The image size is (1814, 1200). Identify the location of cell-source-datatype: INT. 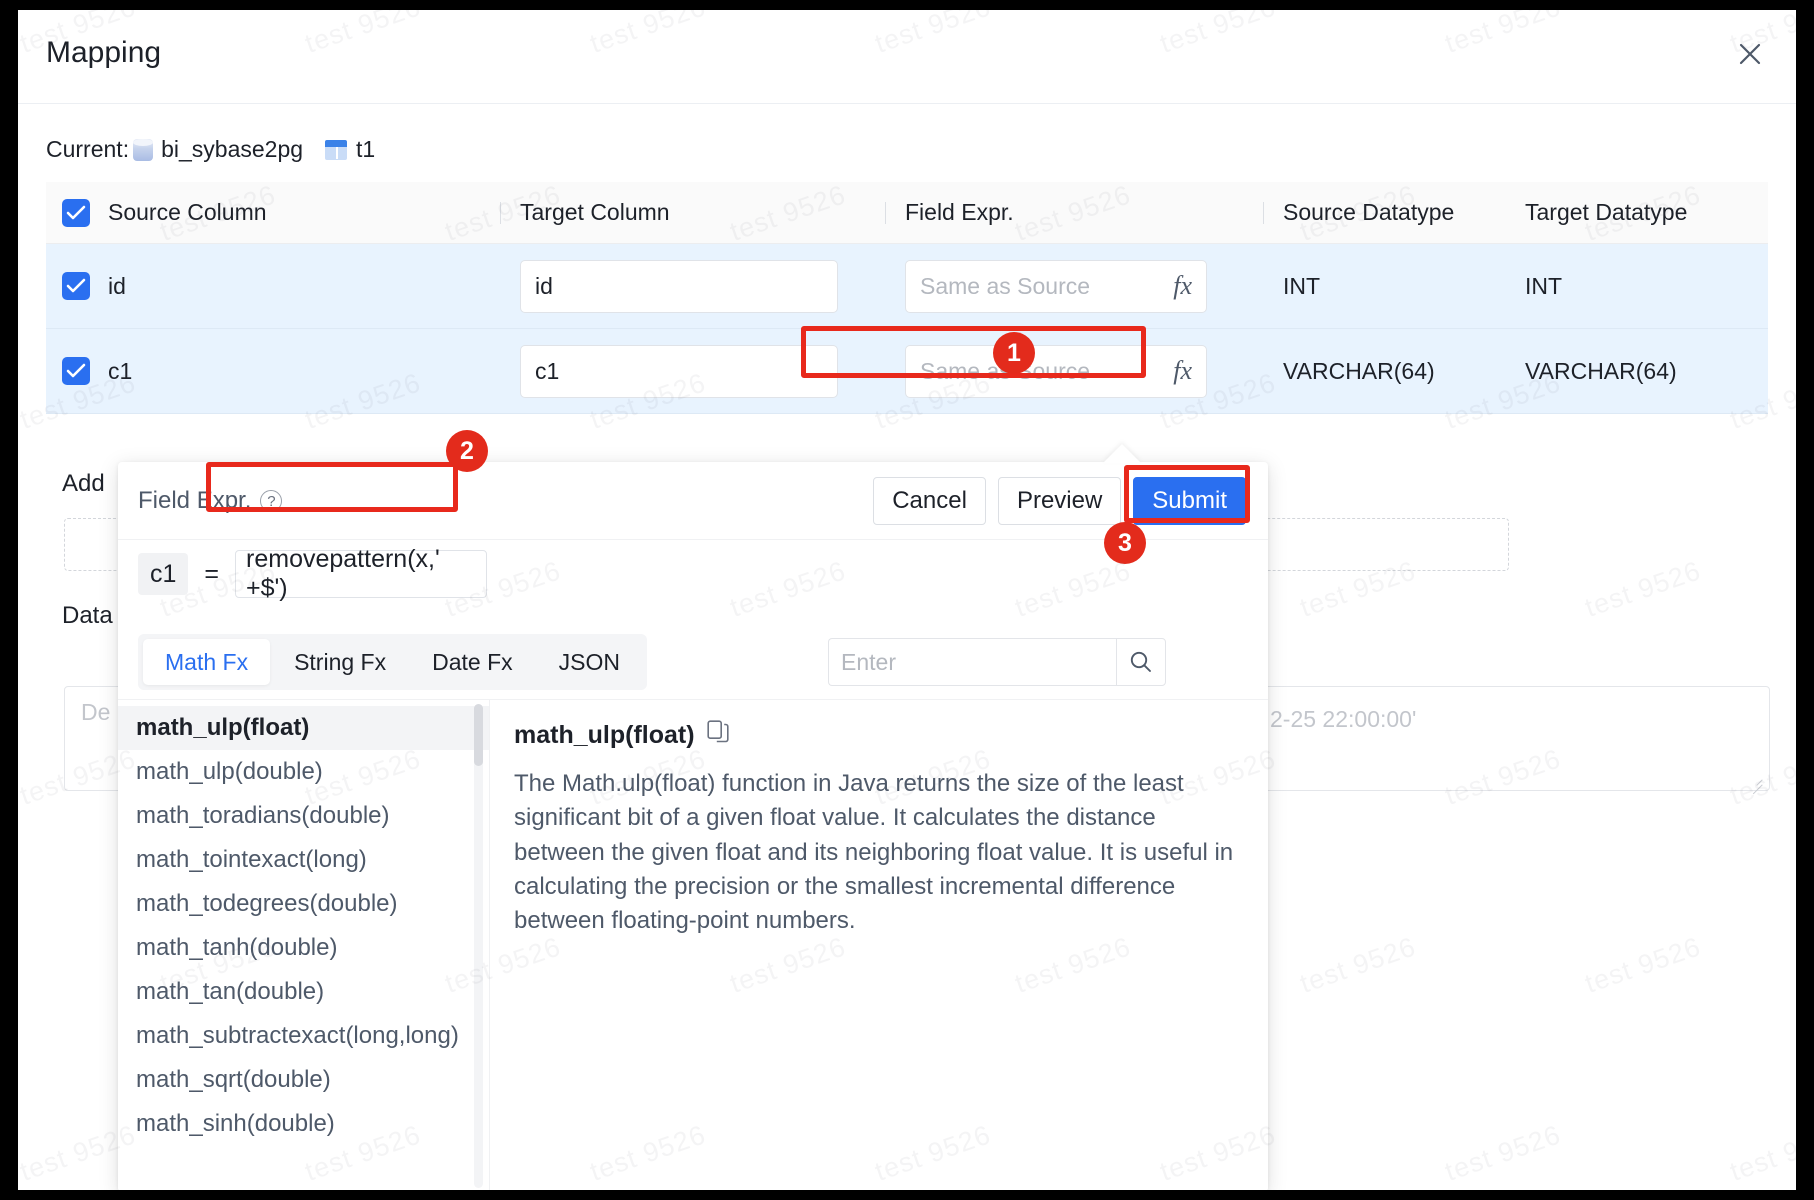
(1394, 286).